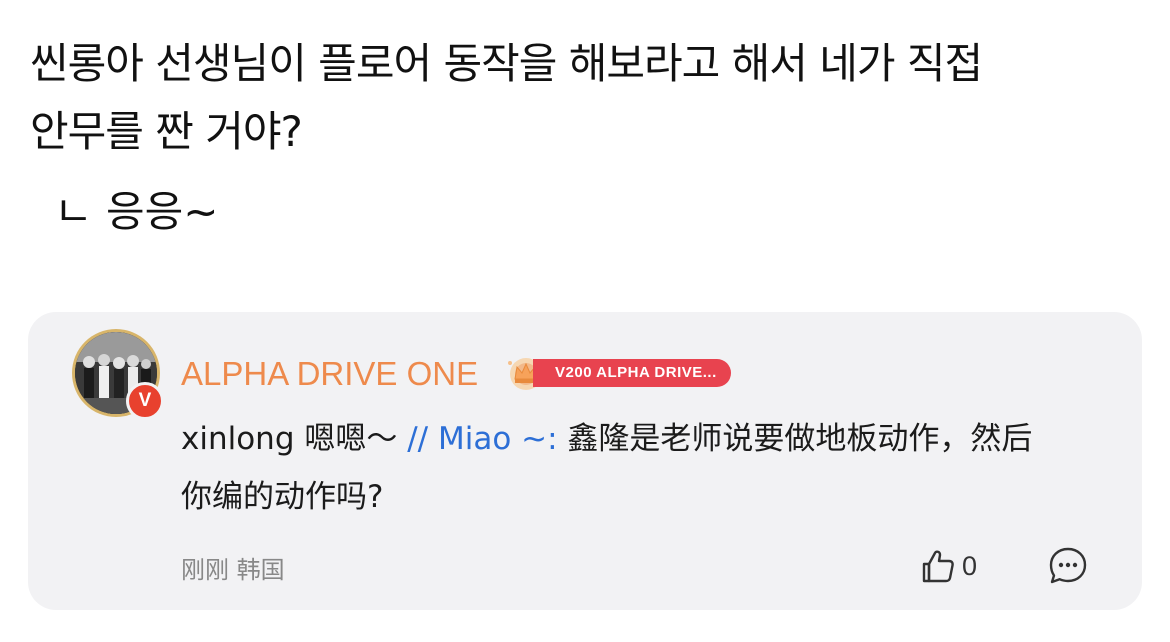  I want to click on like-button: 0, so click(947, 566).